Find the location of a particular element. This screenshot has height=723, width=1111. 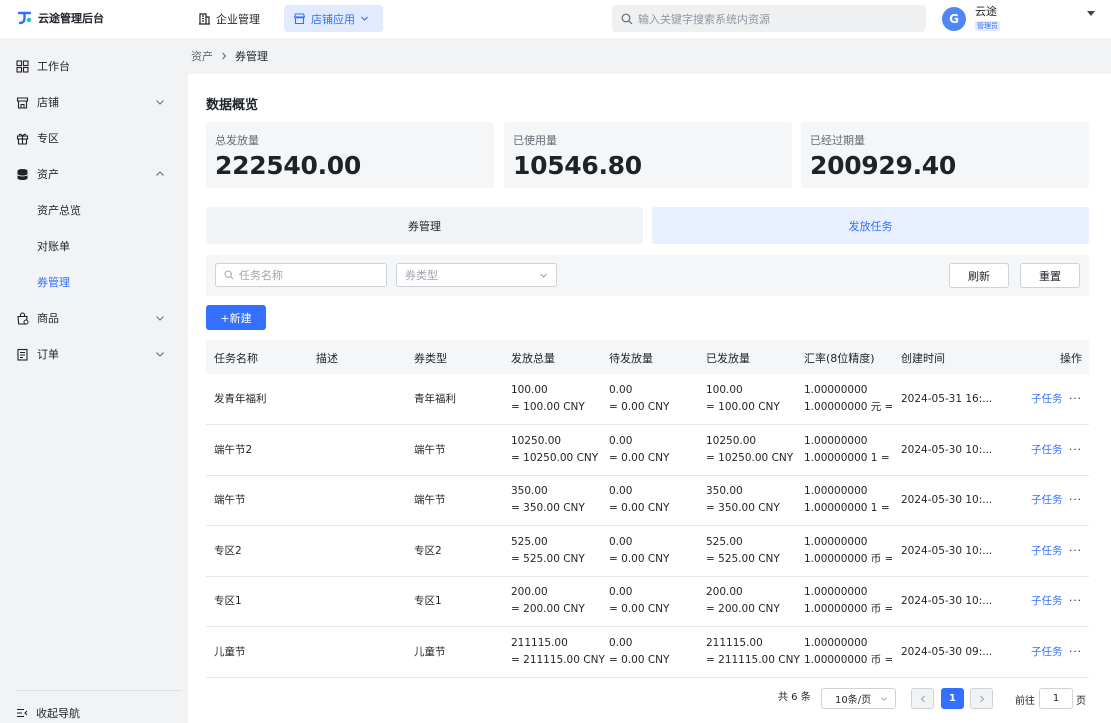

sidebar-item-products: 商品 is located at coordinates (94, 318).